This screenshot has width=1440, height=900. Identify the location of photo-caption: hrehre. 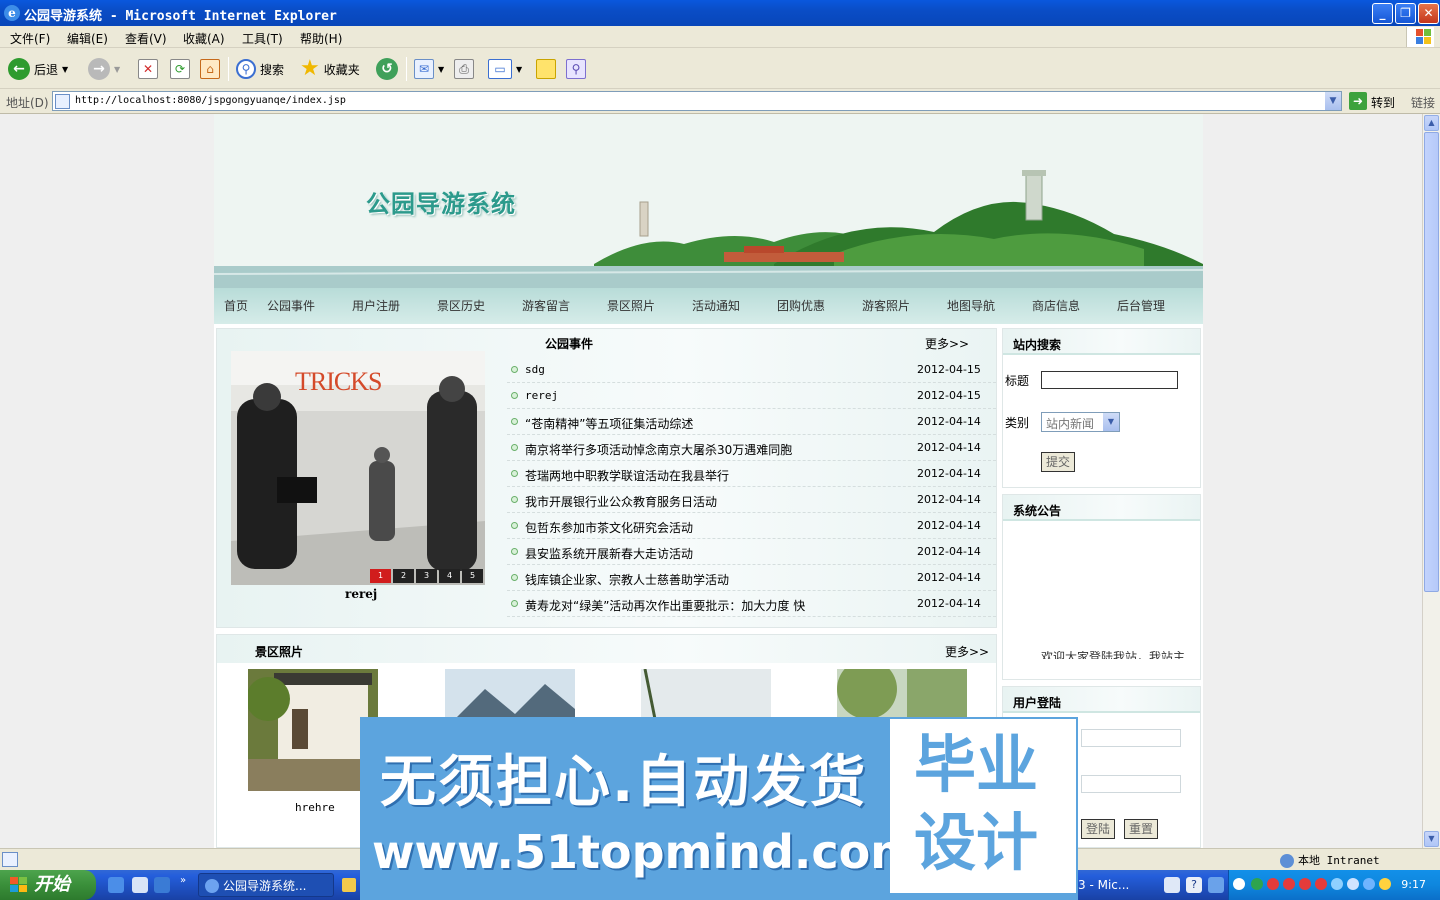
(315, 807).